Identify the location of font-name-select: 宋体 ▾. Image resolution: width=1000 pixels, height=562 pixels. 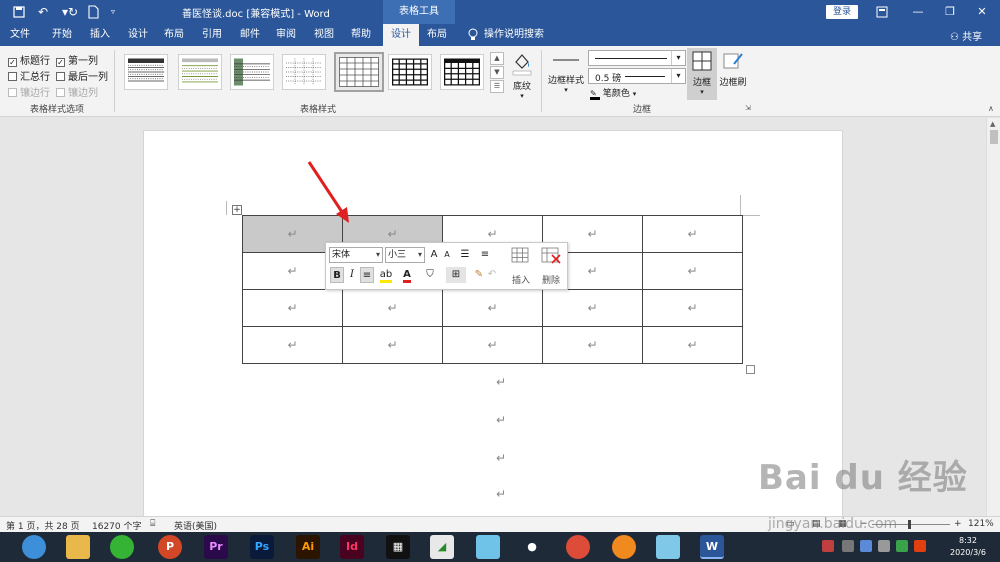
(356, 255).